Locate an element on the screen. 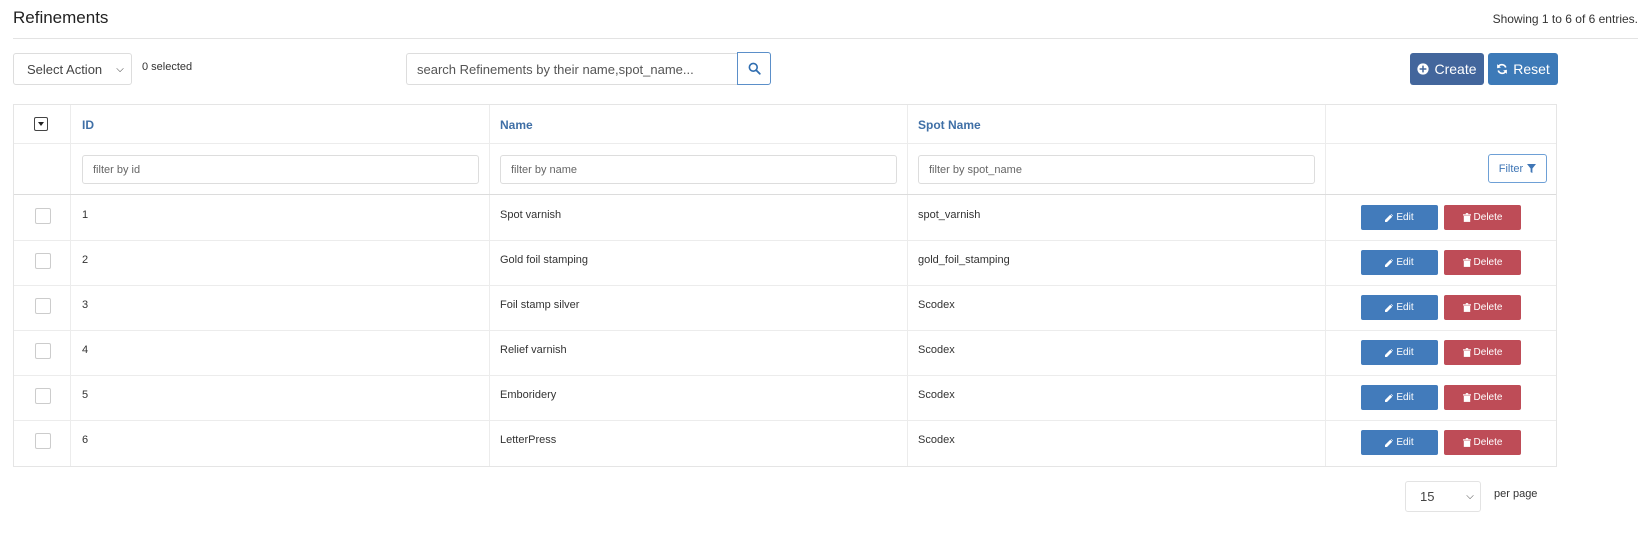 The height and width of the screenshot is (547, 1646). filter-button: Filter is located at coordinates (1517, 168).